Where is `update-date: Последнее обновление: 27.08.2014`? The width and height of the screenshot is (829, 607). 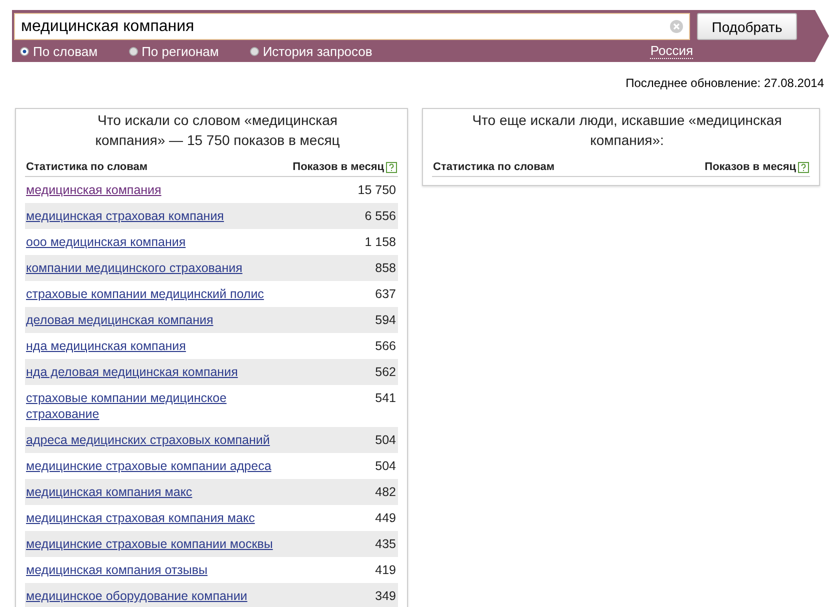 update-date: Последнее обновление: 27.08.2014 is located at coordinates (725, 84).